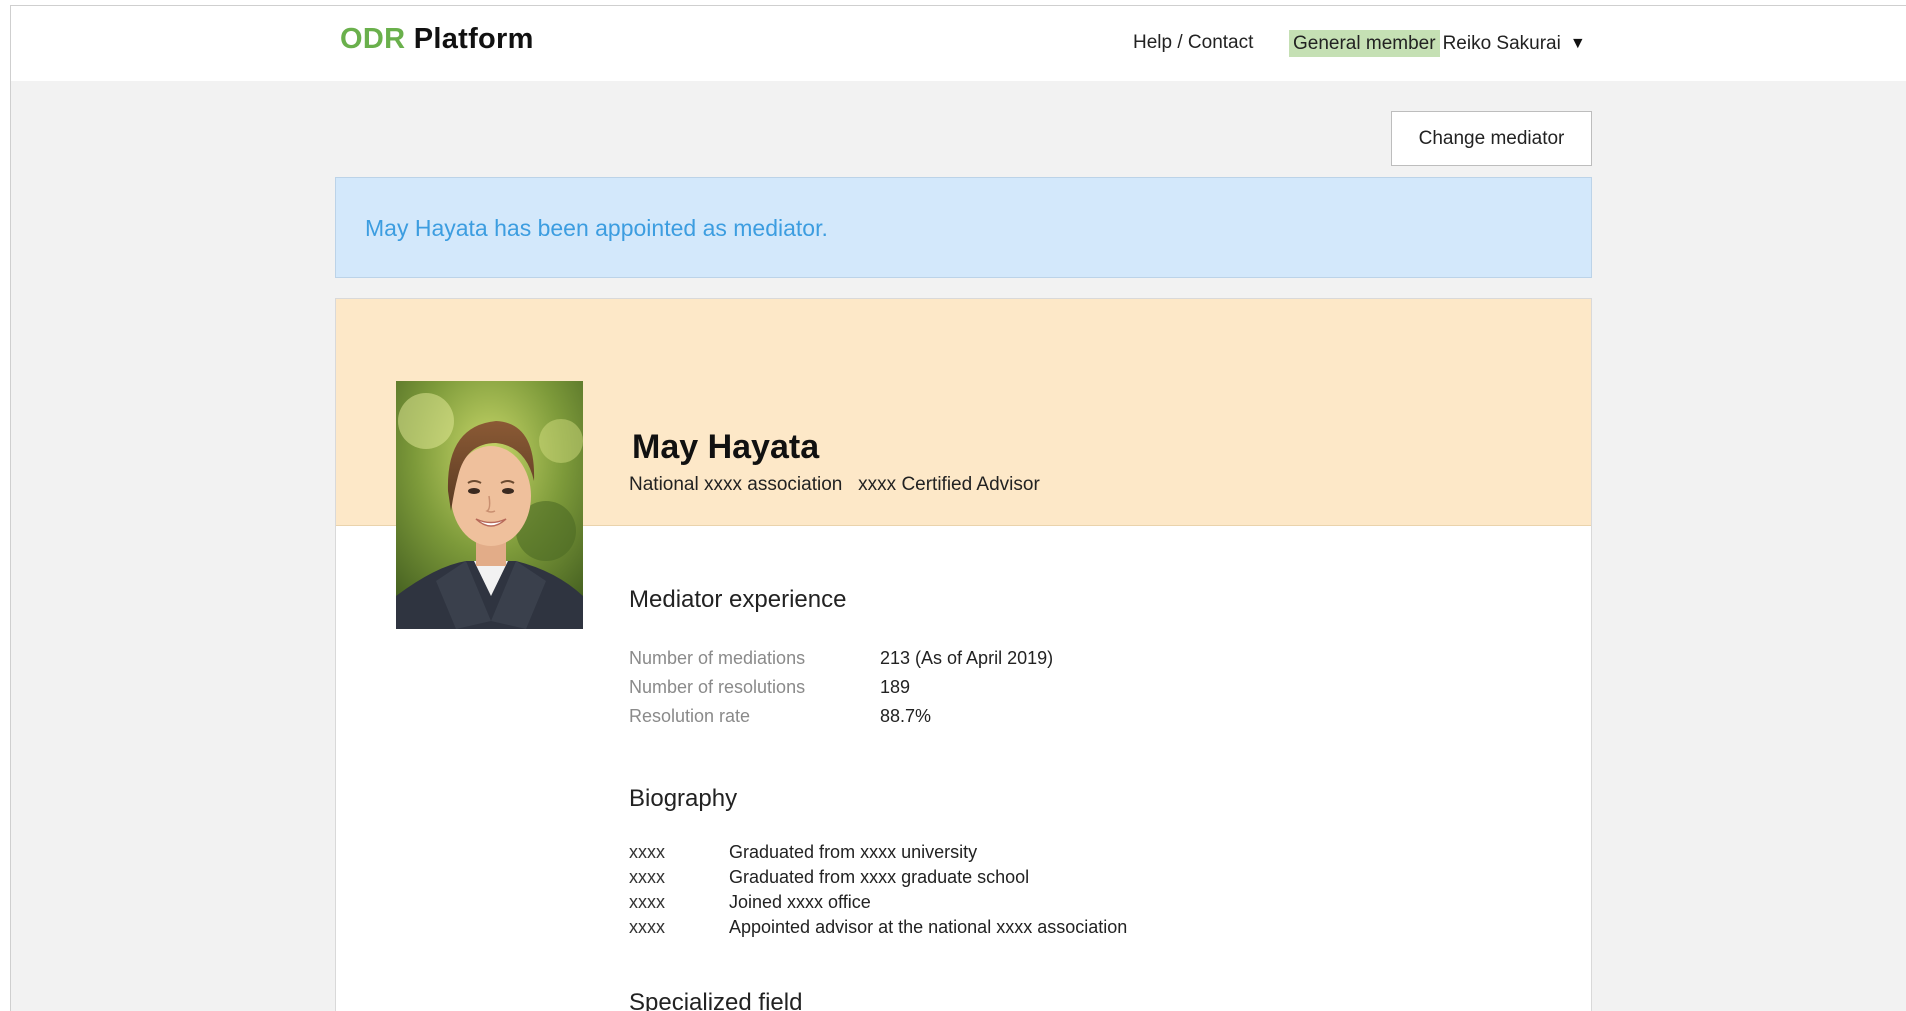  I want to click on mediator-photo, so click(489, 505).